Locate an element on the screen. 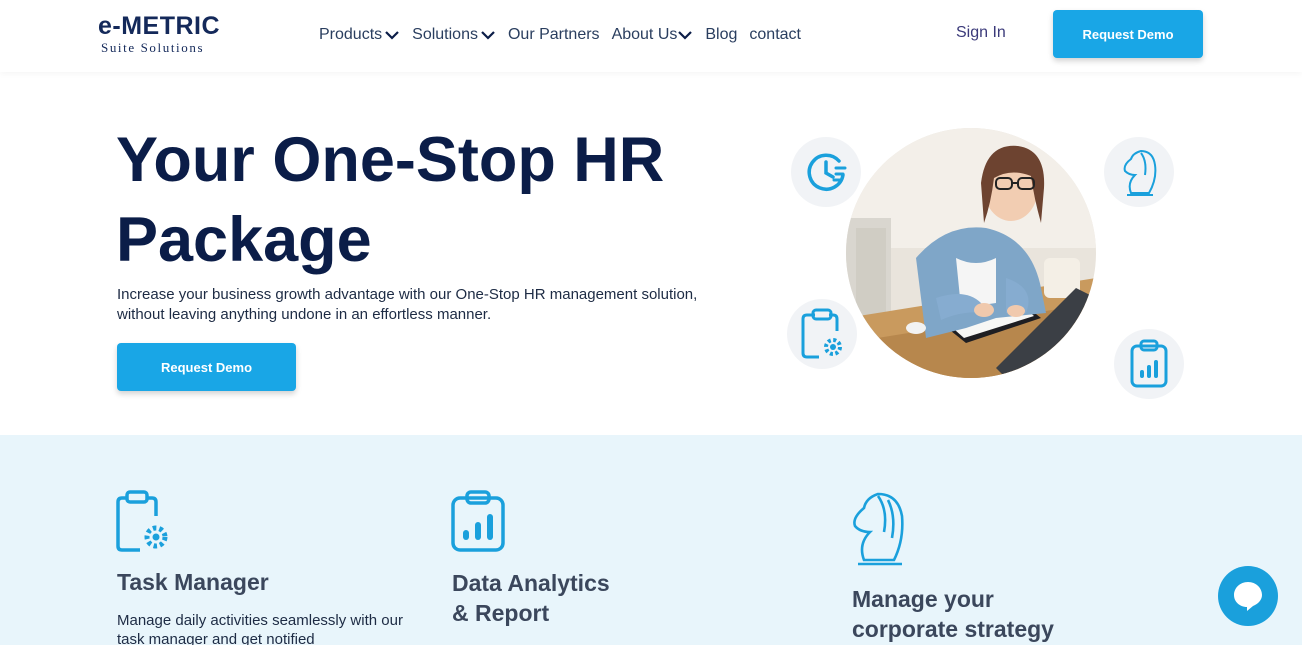 This screenshot has width=1302, height=645. clock-icon is located at coordinates (827, 172).